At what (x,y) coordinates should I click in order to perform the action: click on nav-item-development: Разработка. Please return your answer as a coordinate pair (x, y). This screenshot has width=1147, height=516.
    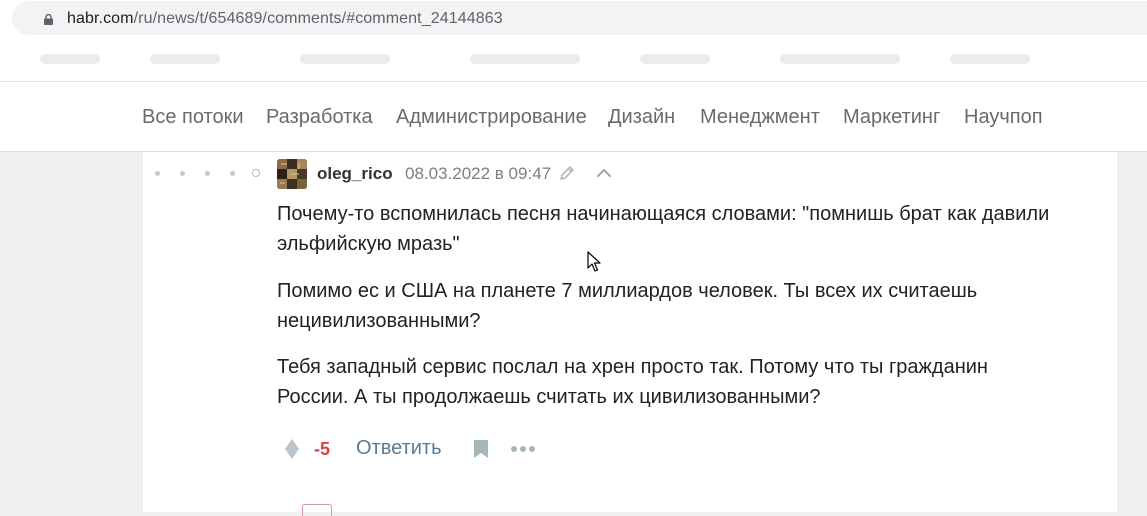
    Looking at the image, I should click on (319, 117).